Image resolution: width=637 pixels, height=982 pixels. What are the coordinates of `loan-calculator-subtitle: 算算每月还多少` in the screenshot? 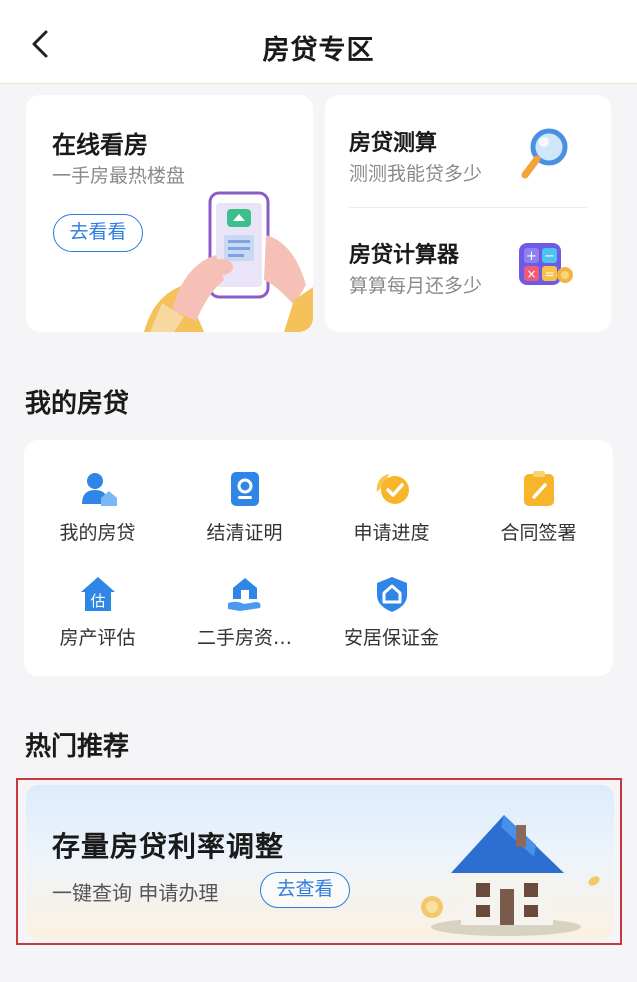 It's located at (416, 286).